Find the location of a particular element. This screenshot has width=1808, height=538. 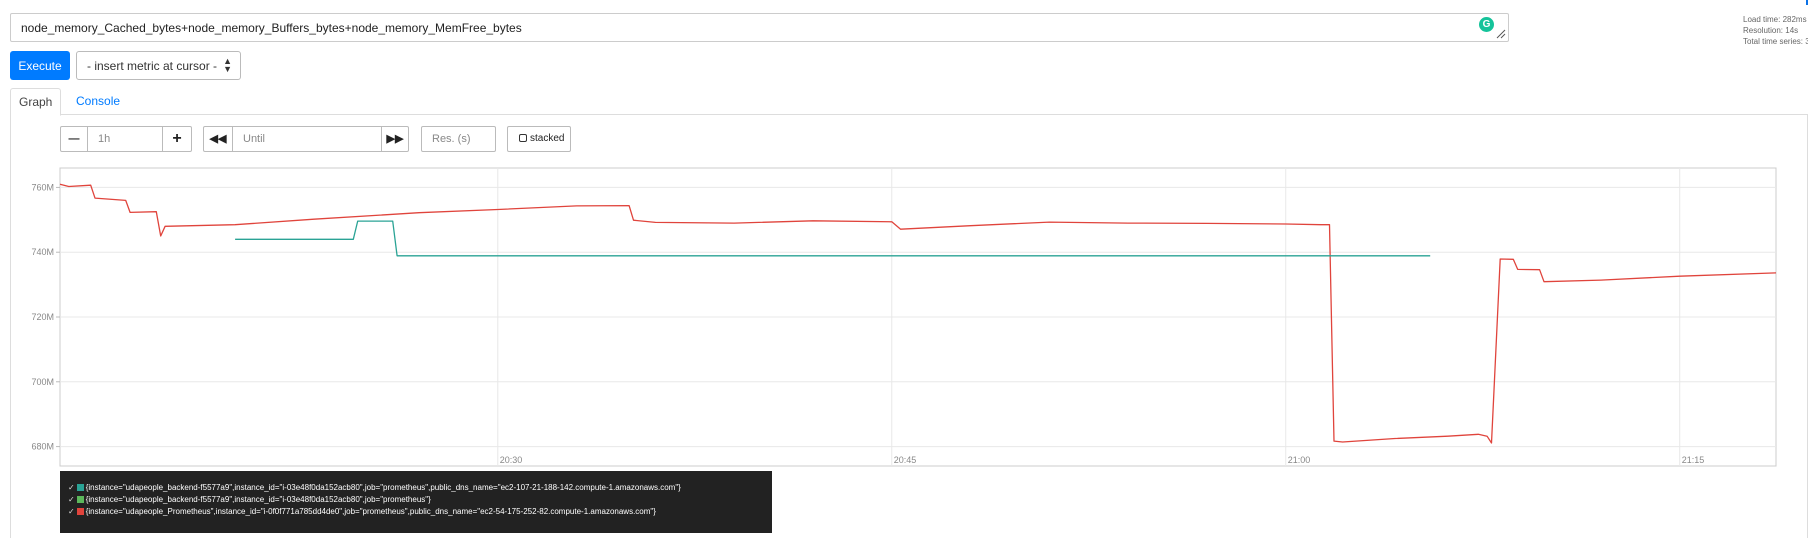

fast-forward-icon: ▶▶ is located at coordinates (395, 139).